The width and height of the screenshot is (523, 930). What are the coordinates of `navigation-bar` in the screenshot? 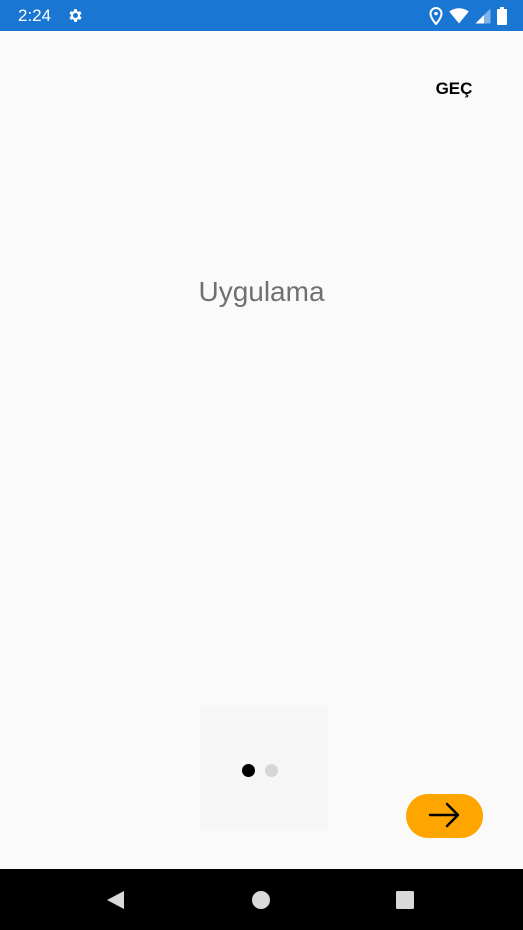 It's located at (261, 899).